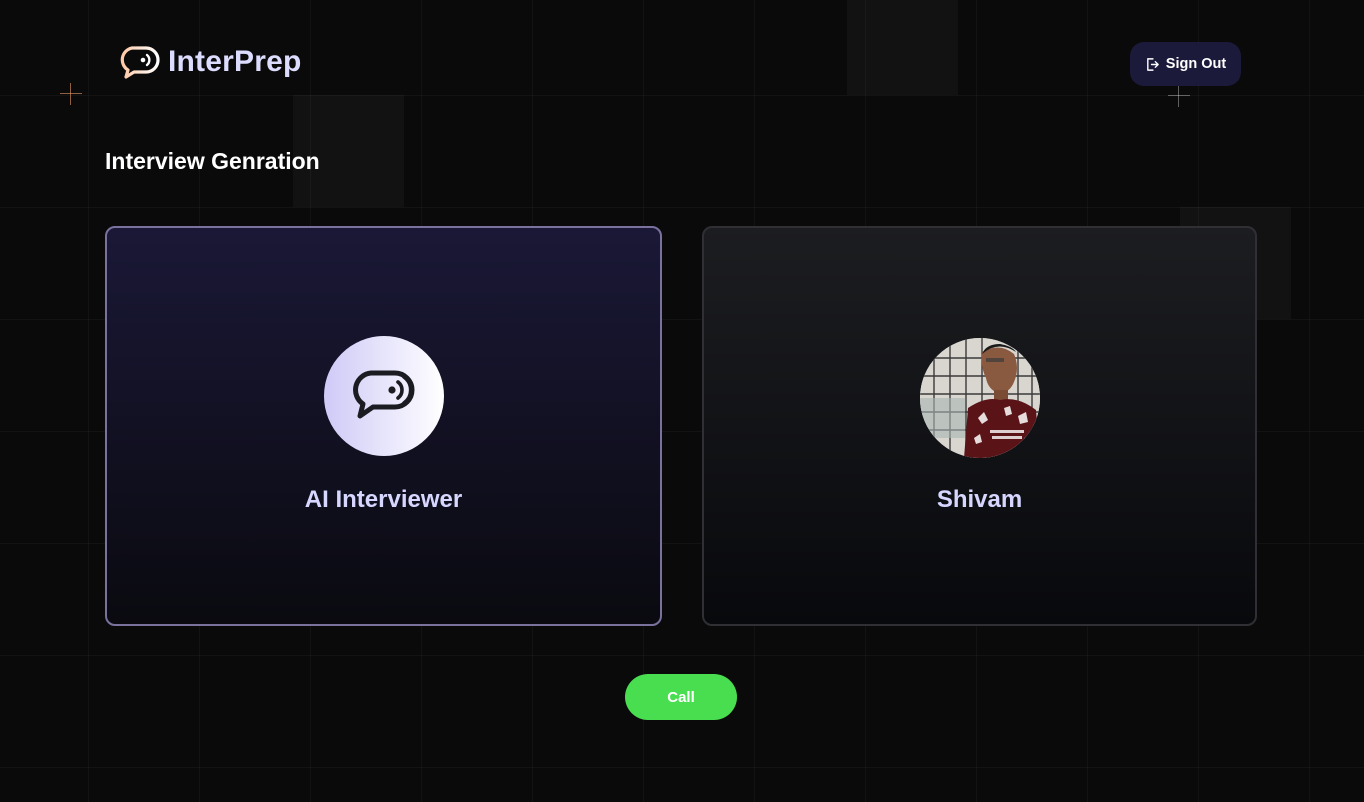  I want to click on user-photo, so click(979, 398).